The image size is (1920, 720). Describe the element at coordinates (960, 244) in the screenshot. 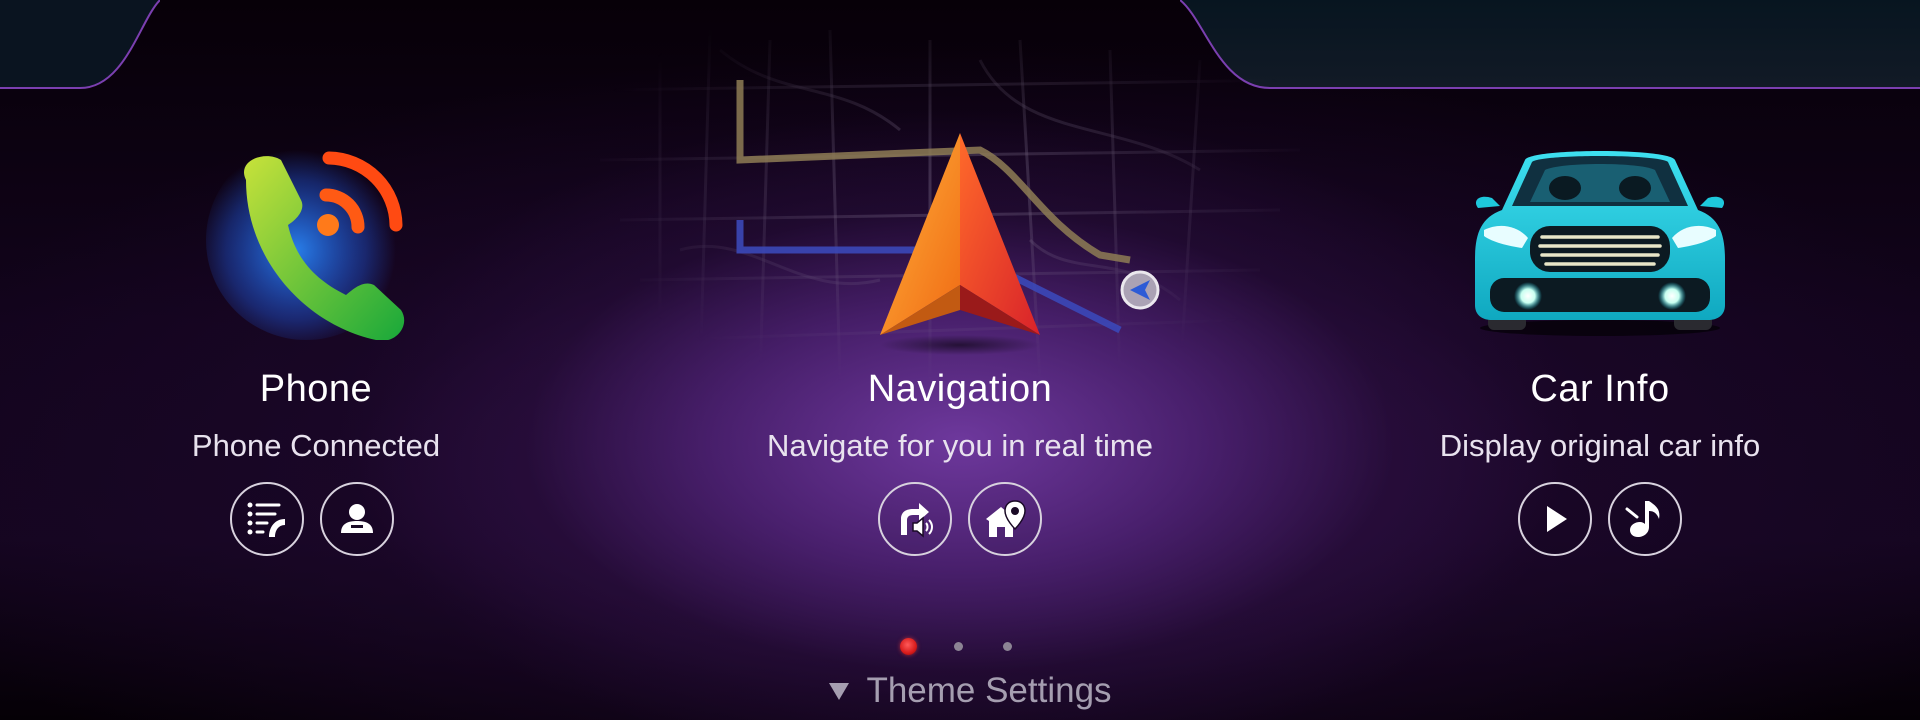

I see `navigation-arrow-icon` at that location.